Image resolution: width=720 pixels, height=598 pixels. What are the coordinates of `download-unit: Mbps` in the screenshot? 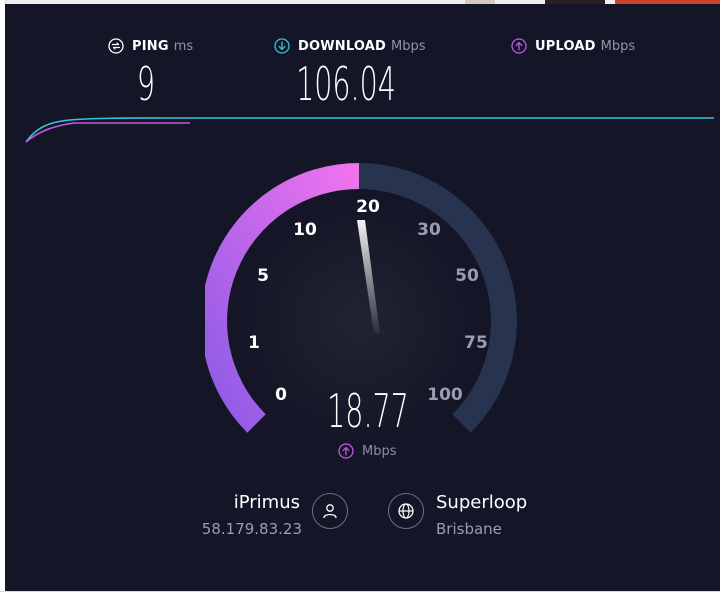 It's located at (408, 46).